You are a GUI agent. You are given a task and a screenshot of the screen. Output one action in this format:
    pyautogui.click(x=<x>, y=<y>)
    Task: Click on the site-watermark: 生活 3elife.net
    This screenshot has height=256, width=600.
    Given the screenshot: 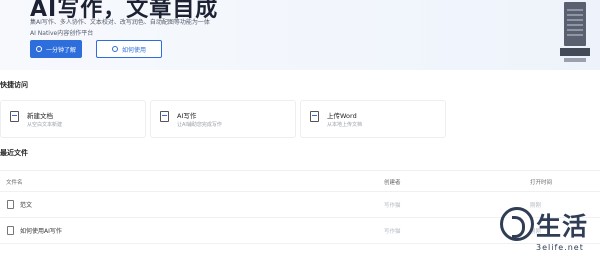 What is the action you would take?
    pyautogui.click(x=548, y=231)
    